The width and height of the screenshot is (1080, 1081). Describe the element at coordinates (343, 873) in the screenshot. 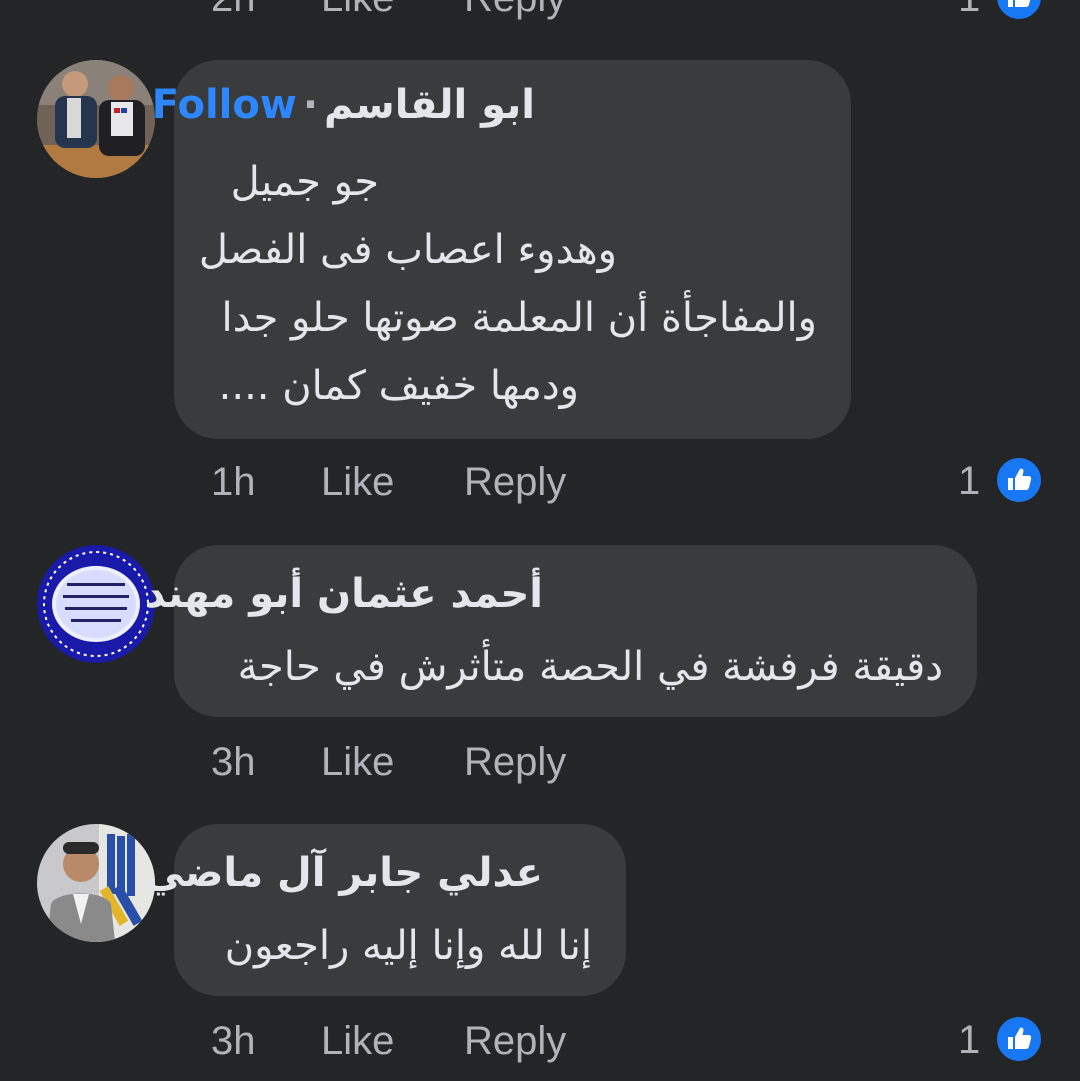

I see `author-name: عدلي جابر آل ماضي` at that location.